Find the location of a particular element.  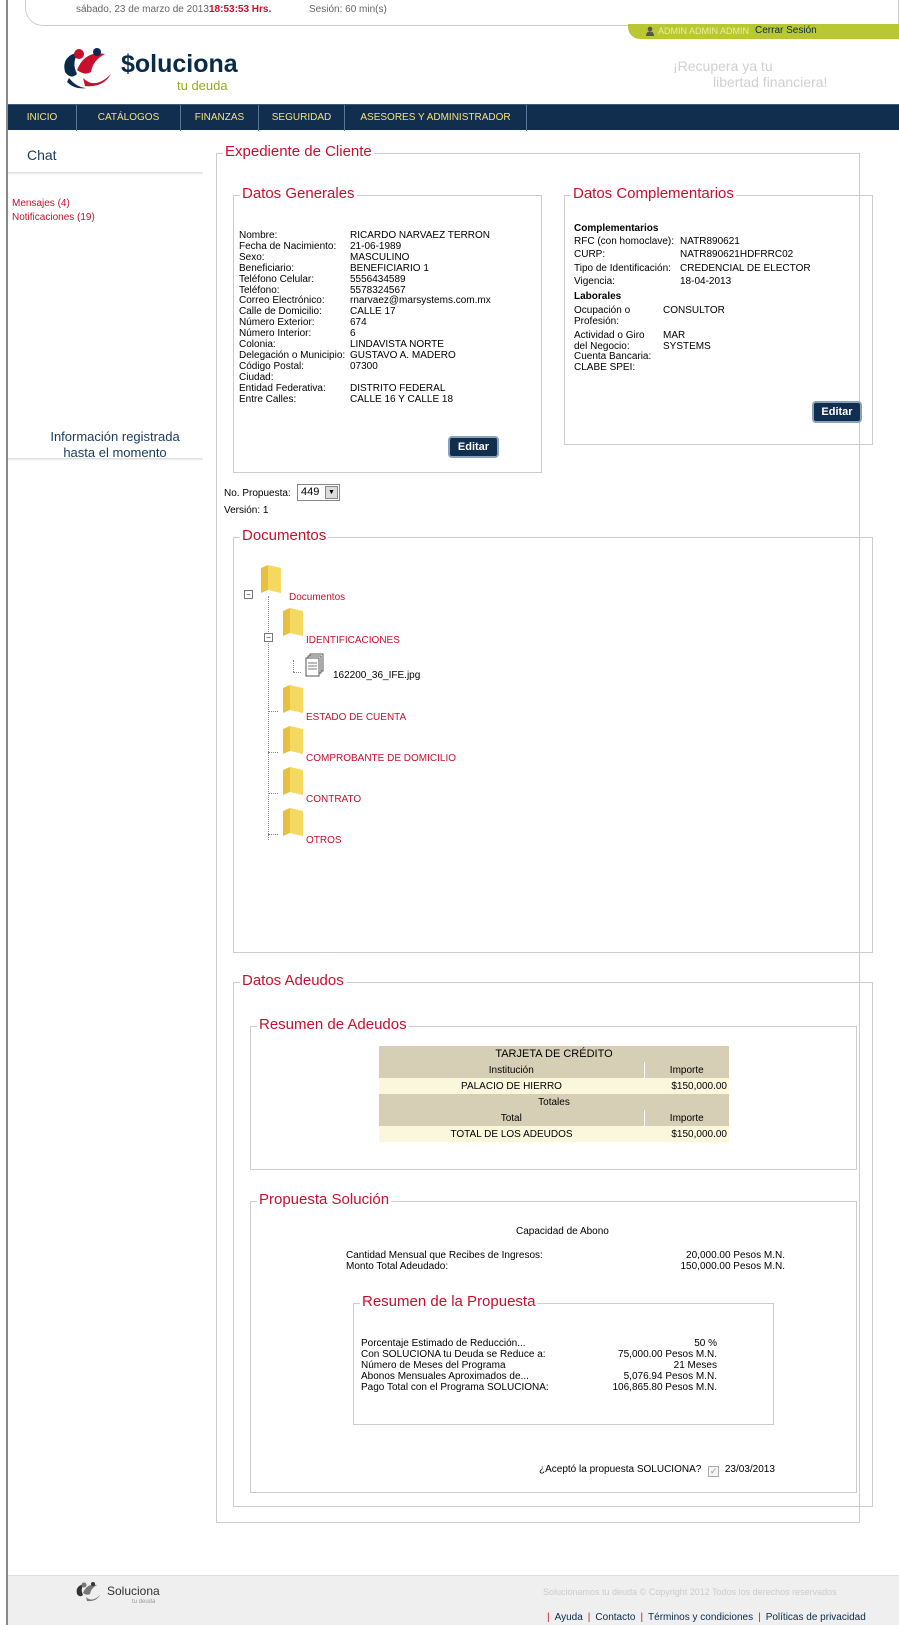

info-label: Beneficiario: is located at coordinates (267, 268).